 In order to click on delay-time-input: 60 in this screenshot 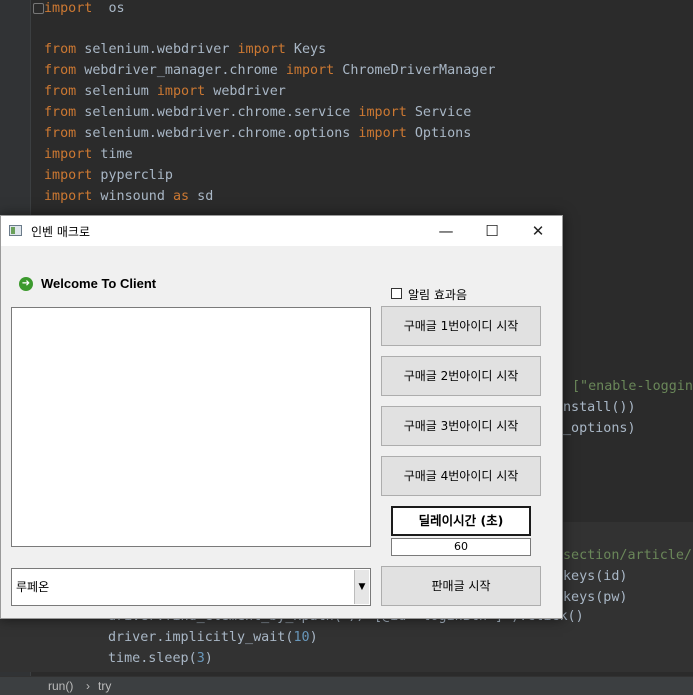, I will do `click(461, 547)`.